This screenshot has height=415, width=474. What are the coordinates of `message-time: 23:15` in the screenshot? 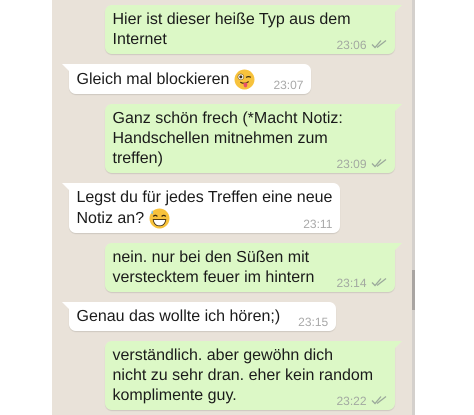 It's located at (313, 322).